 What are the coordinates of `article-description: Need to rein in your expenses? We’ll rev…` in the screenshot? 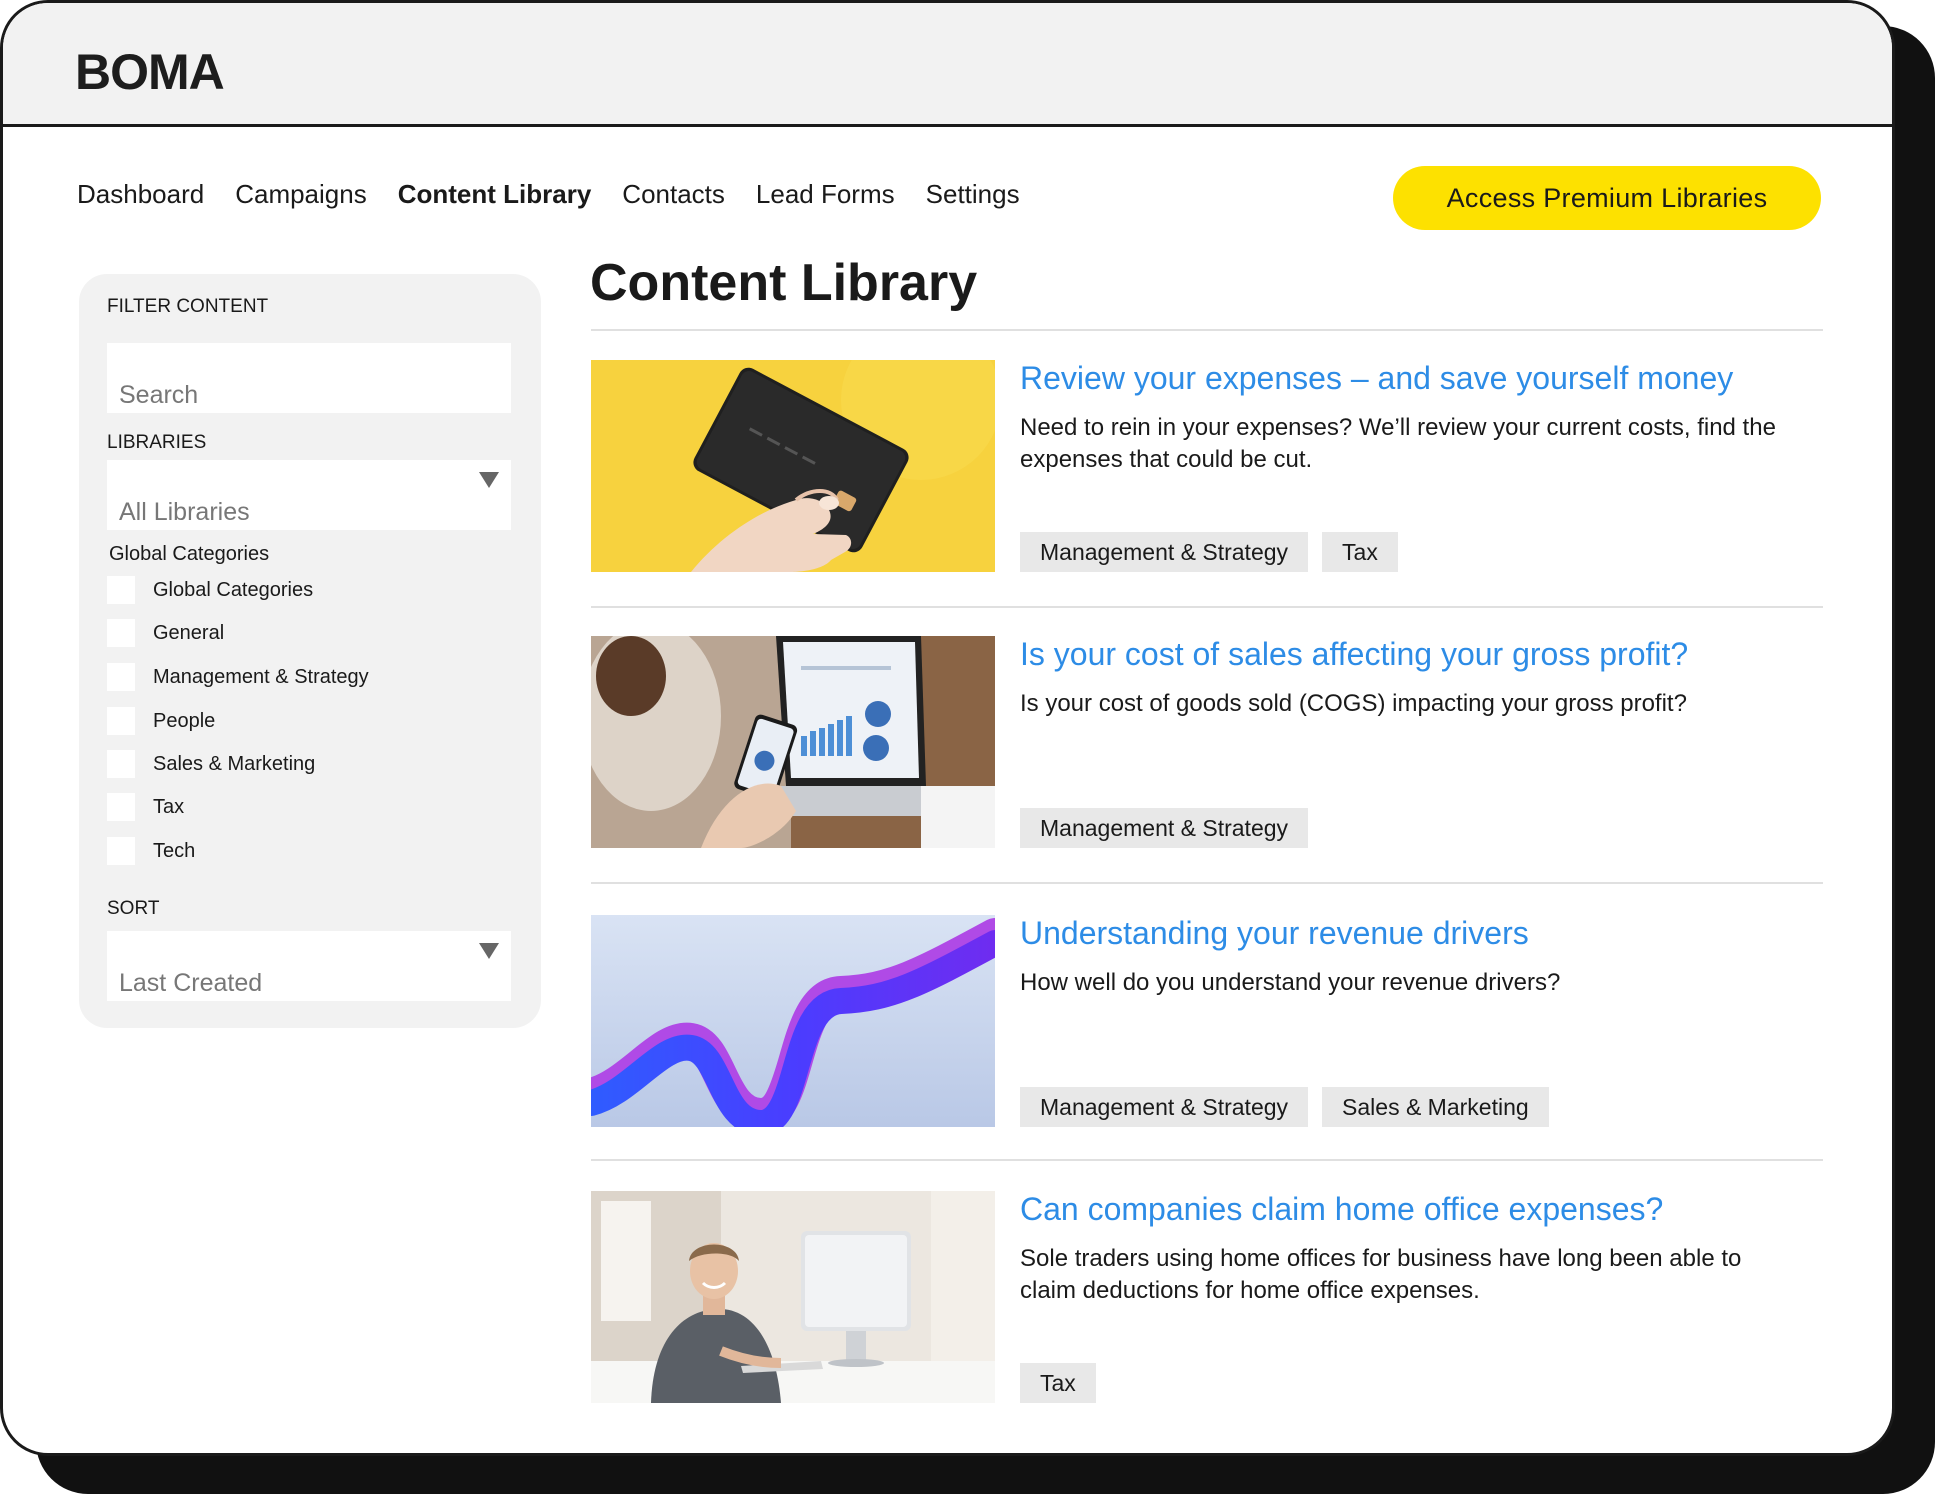 It's located at (1398, 443).